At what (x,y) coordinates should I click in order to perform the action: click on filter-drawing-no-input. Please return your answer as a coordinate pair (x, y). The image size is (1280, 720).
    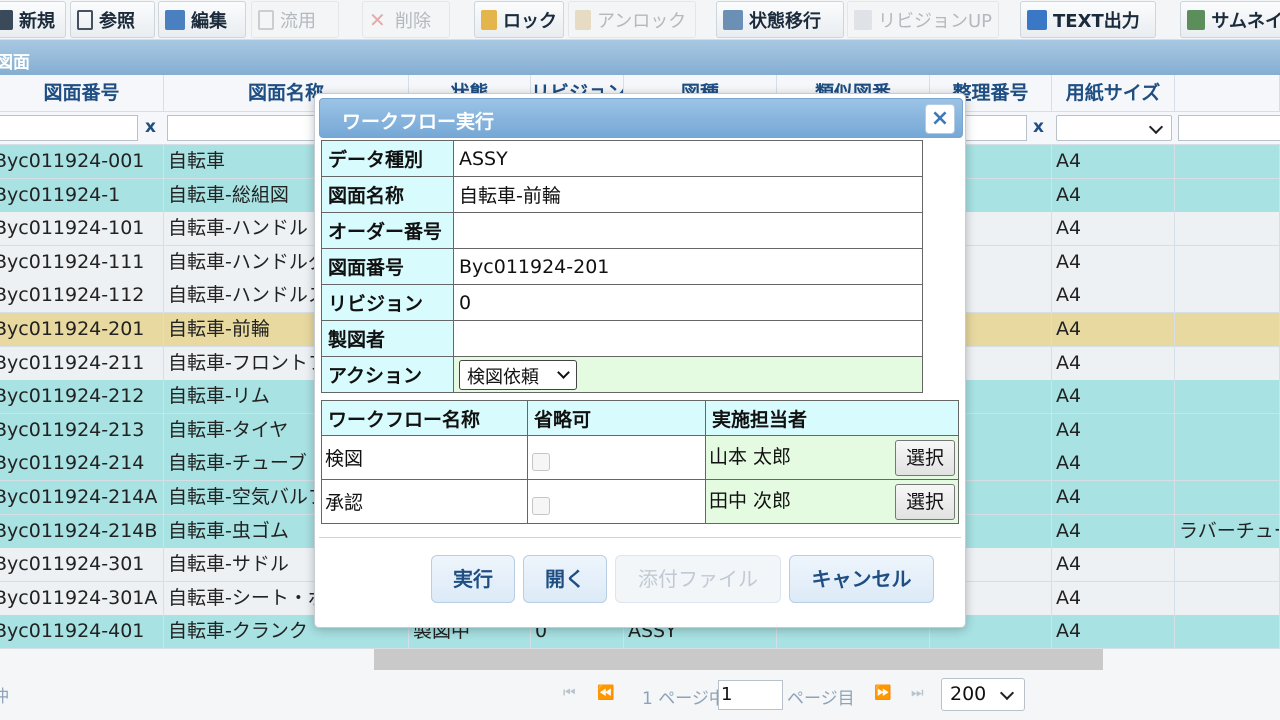
    Looking at the image, I should click on (69, 128).